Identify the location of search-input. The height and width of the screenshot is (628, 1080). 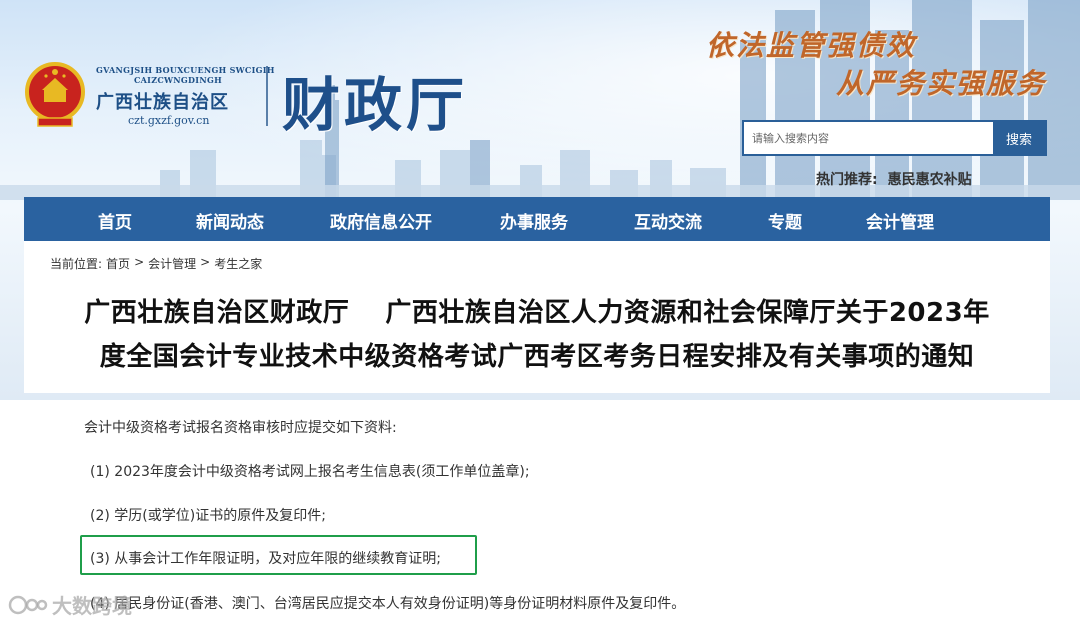
(868, 138).